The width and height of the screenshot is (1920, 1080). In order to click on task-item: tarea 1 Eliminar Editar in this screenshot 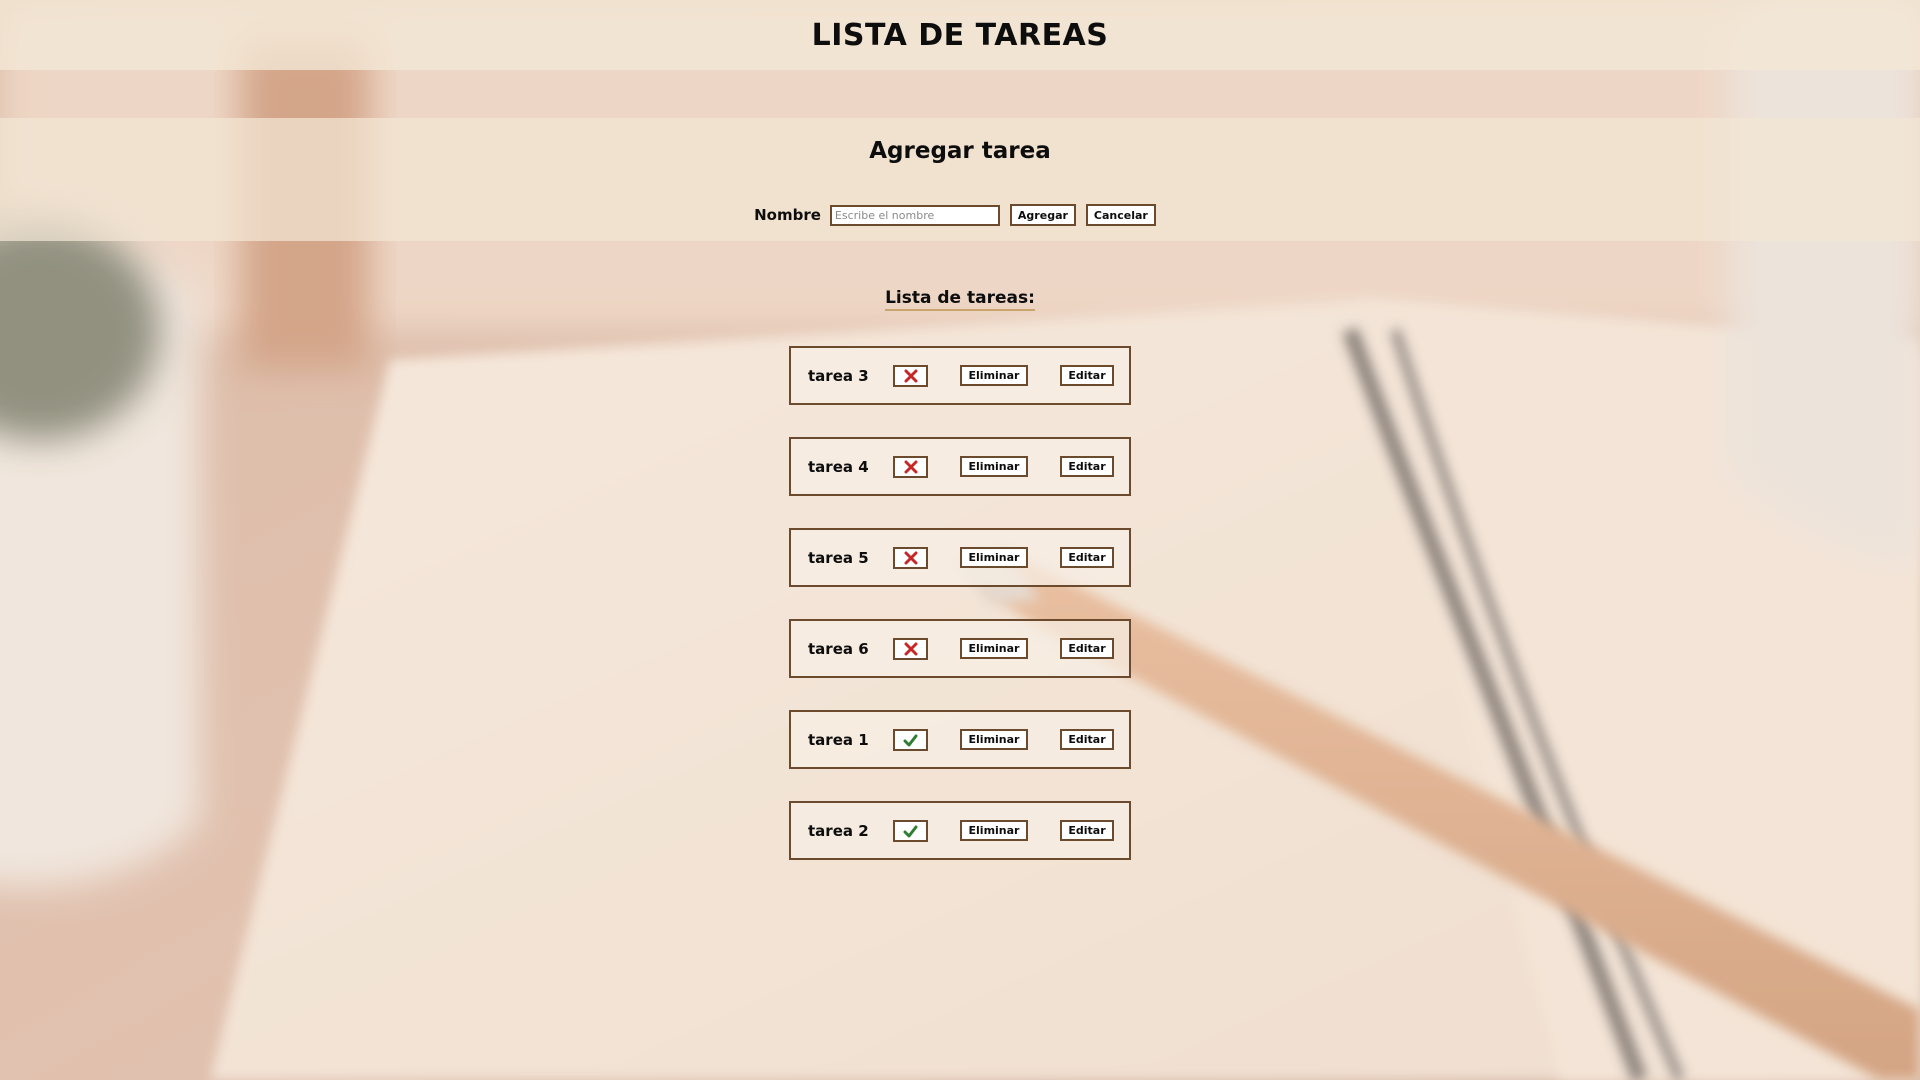, I will do `click(960, 739)`.